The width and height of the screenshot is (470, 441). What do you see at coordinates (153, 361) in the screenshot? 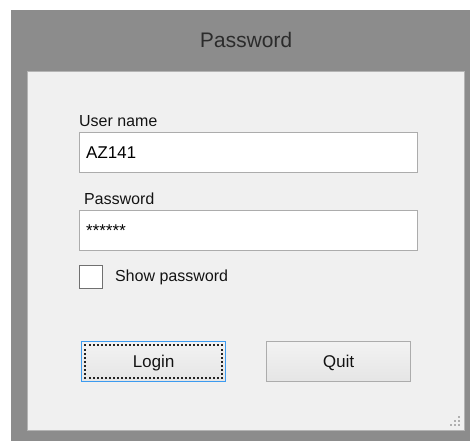
I see `login-button: Login` at bounding box center [153, 361].